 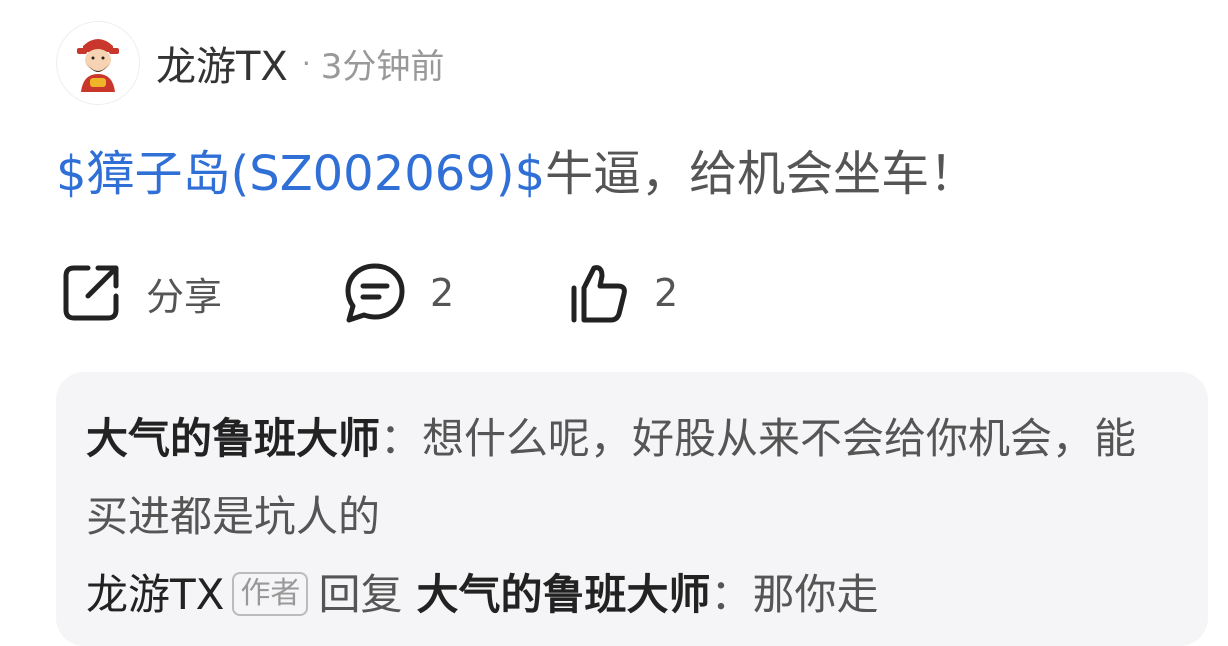 What do you see at coordinates (360, 594) in the screenshot?
I see `reply-word: 回复` at bounding box center [360, 594].